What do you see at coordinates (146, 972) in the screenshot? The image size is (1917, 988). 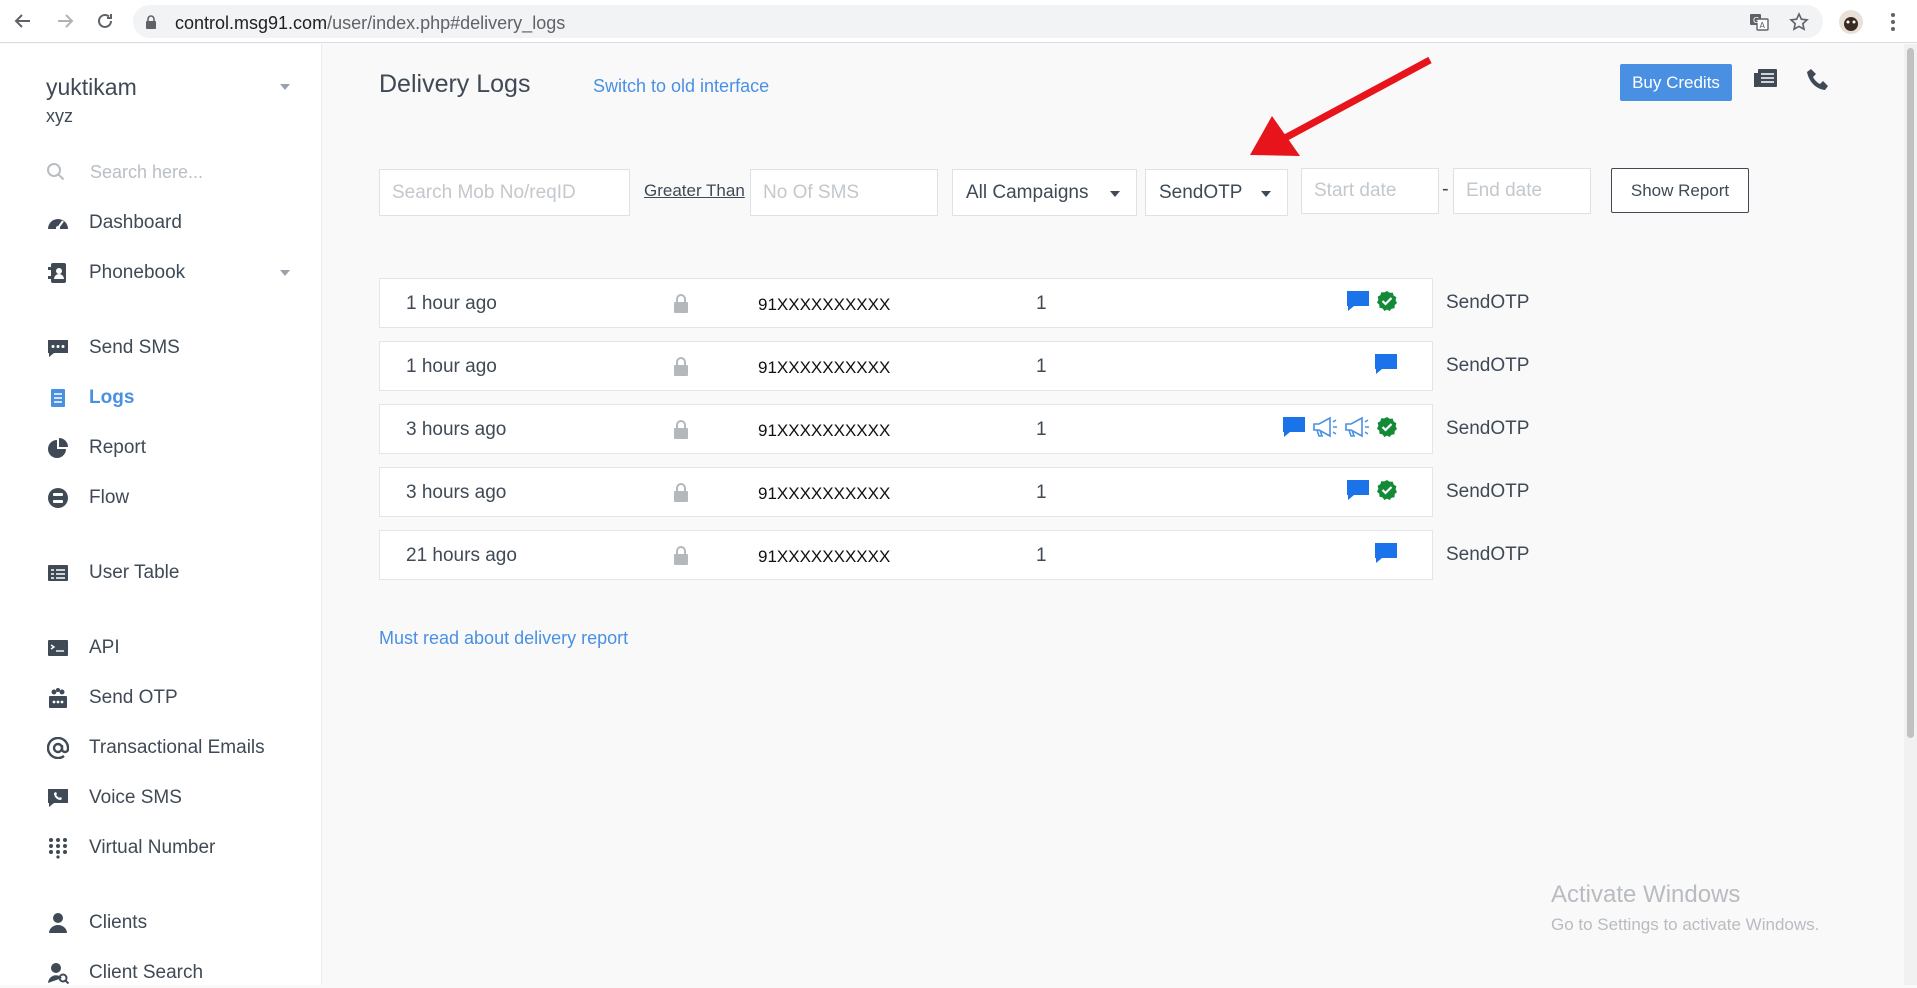 I see `sidebar-item-label: Client Search` at bounding box center [146, 972].